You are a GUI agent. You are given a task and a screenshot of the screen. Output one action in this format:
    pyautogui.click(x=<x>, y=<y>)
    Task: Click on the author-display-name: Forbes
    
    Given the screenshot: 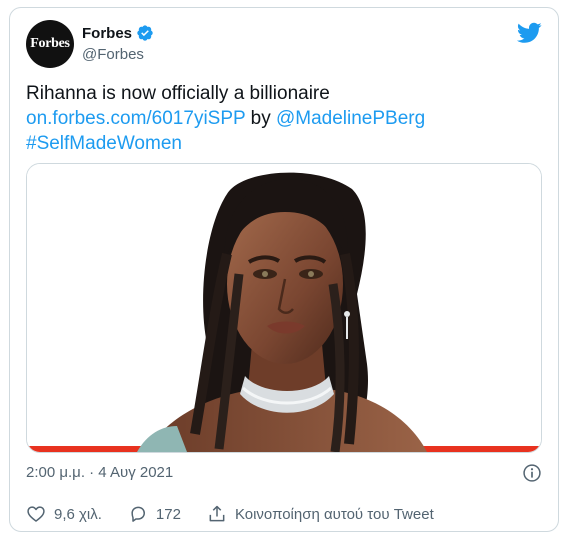 What is the action you would take?
    pyautogui.click(x=107, y=33)
    